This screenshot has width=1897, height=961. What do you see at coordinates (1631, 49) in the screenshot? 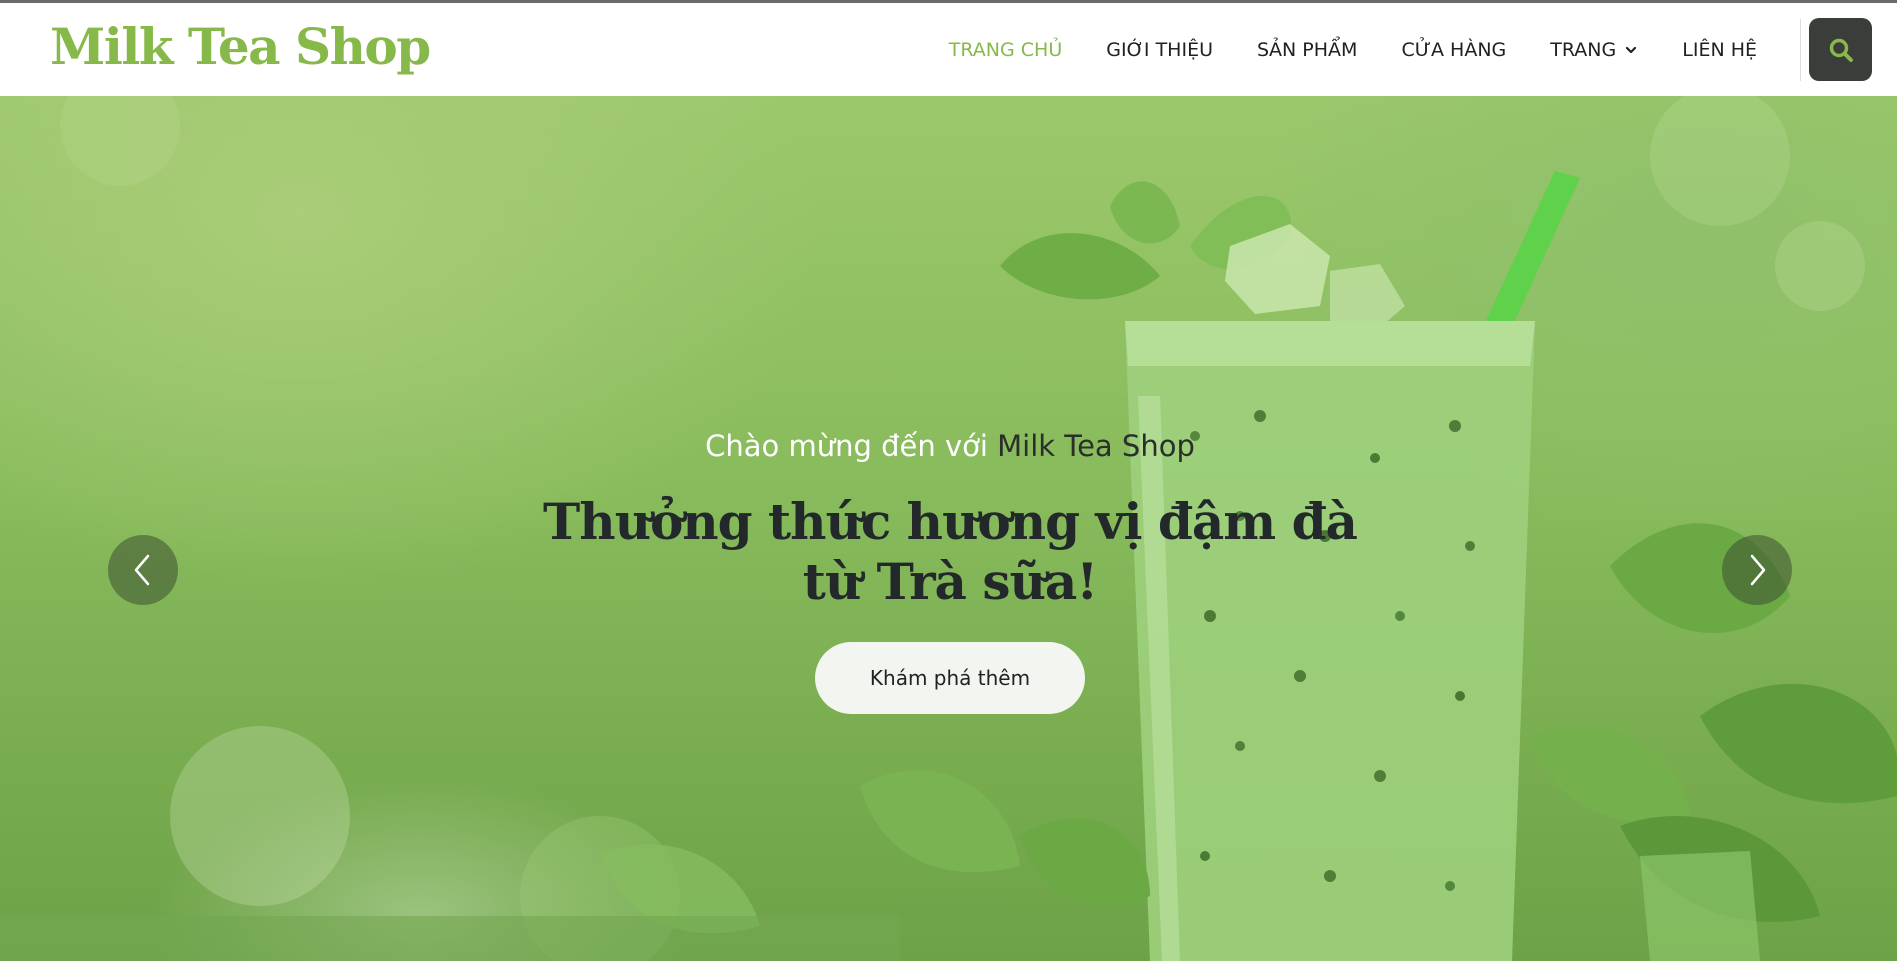
I see `chevron-down-icon` at bounding box center [1631, 49].